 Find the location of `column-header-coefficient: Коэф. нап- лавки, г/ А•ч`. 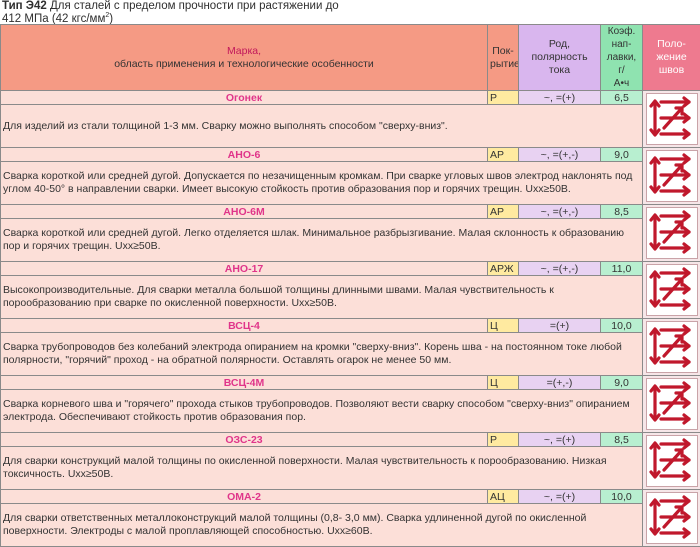

column-header-coefficient: Коэф. нап- лавки, г/ А•ч is located at coordinates (622, 58).